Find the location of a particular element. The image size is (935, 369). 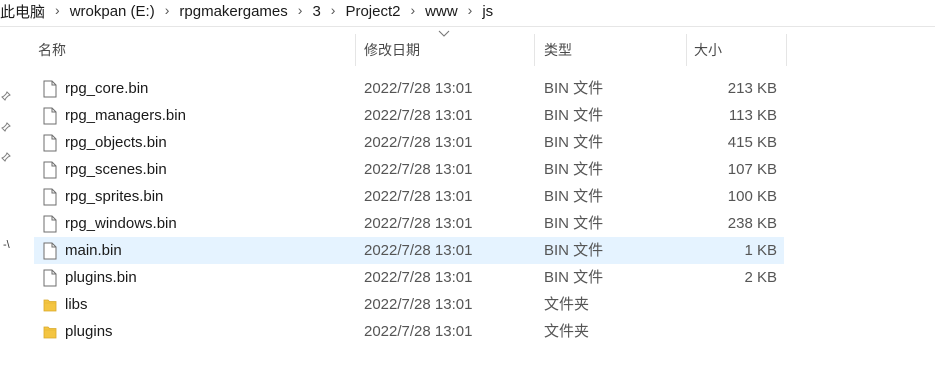

breadcrumb-item-project2: Project2 is located at coordinates (372, 11).